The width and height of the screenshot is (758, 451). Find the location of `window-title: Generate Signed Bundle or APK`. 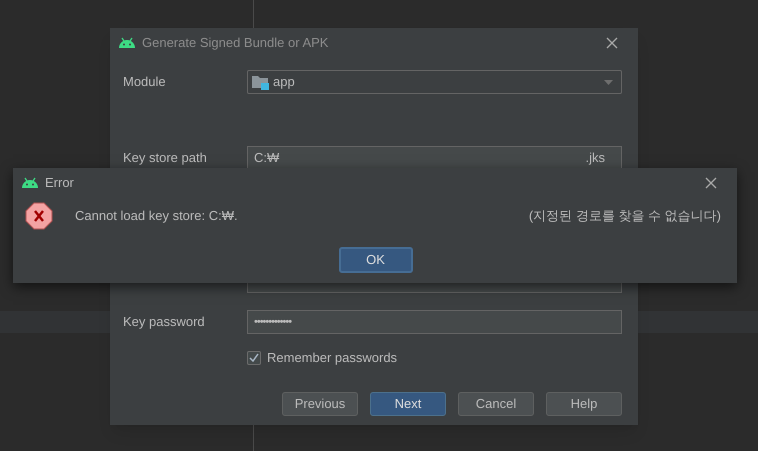

window-title: Generate Signed Bundle or APK is located at coordinates (236, 43).